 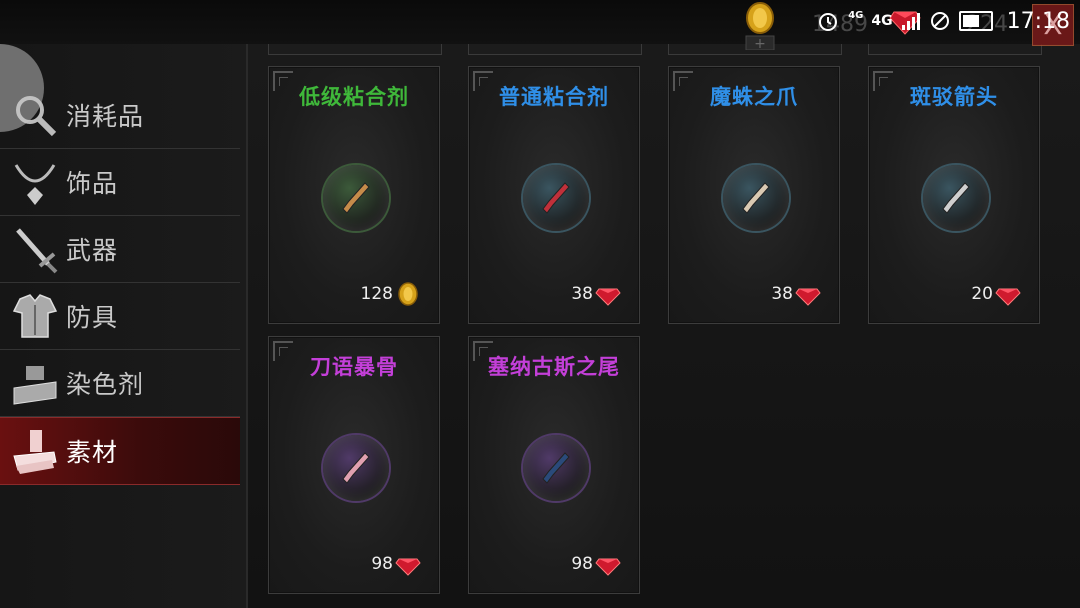 What do you see at coordinates (120, 182) in the screenshot?
I see `sidebar-item-accessories: 饰品` at bounding box center [120, 182].